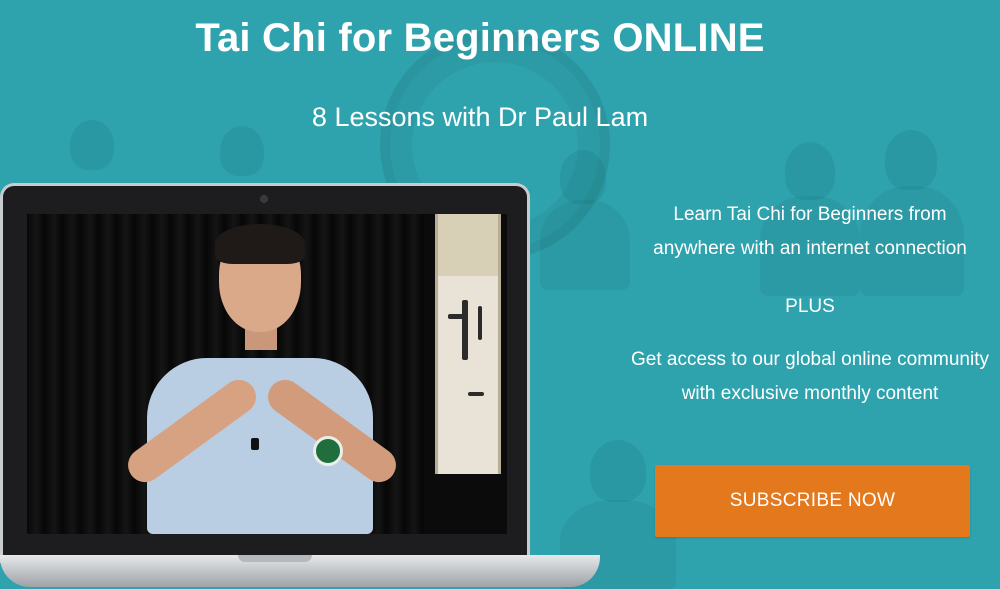 The width and height of the screenshot is (1000, 589). I want to click on laptop-base, so click(300, 571).